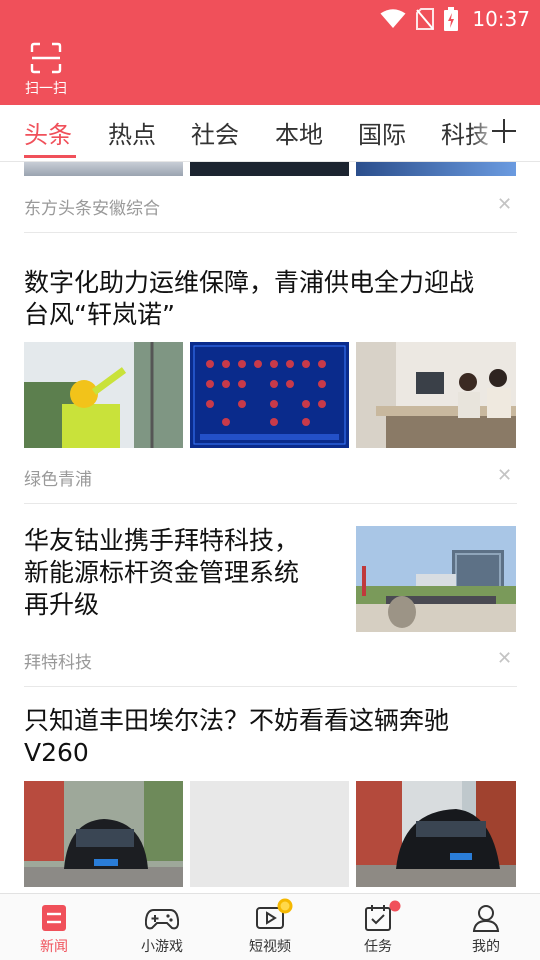  What do you see at coordinates (270, 947) in the screenshot?
I see `nav-label: 短视频` at bounding box center [270, 947].